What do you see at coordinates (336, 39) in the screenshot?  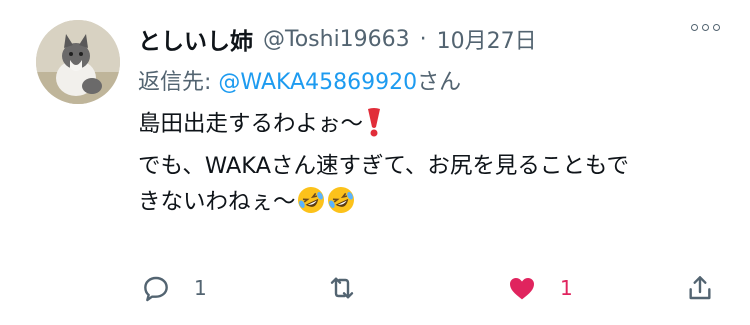 I see `user-handle: @Toshi19663` at bounding box center [336, 39].